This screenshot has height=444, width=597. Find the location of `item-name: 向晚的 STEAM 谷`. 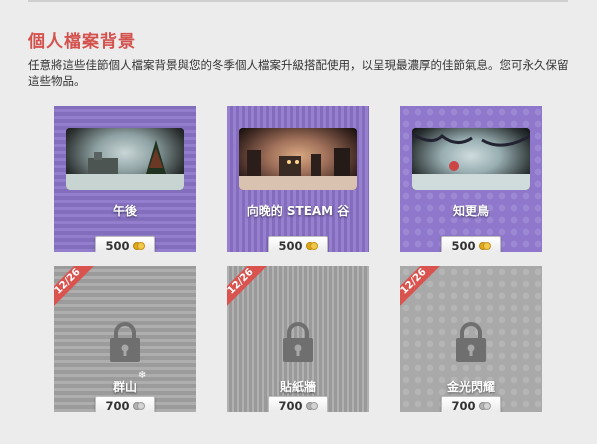

item-name: 向晚的 STEAM 谷 is located at coordinates (298, 211).